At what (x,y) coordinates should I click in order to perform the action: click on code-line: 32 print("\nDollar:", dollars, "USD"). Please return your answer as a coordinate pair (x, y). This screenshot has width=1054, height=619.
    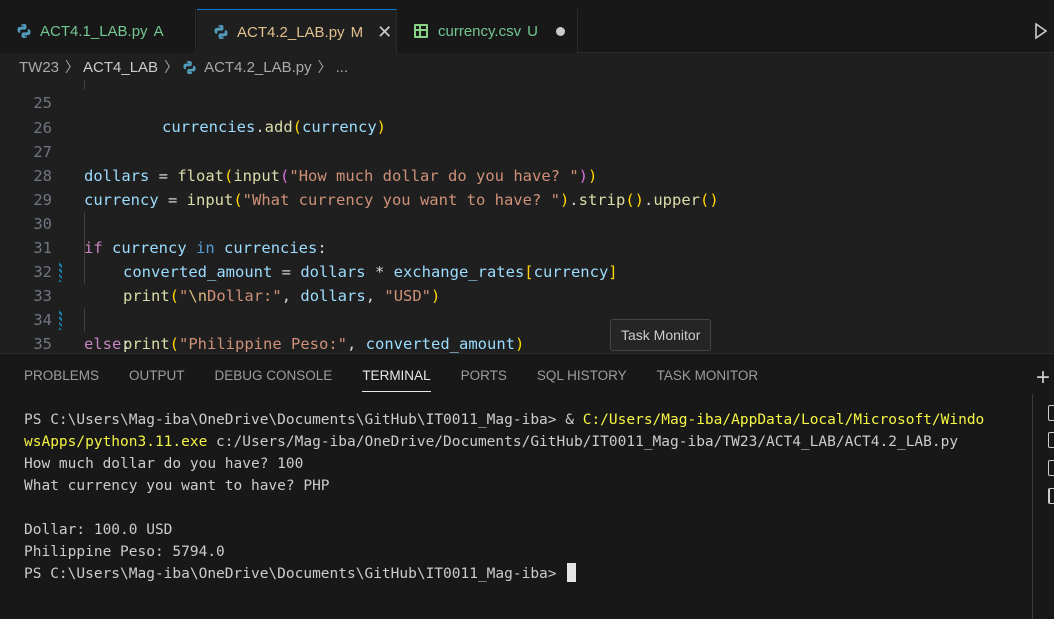
    Looking at the image, I should click on (527, 270).